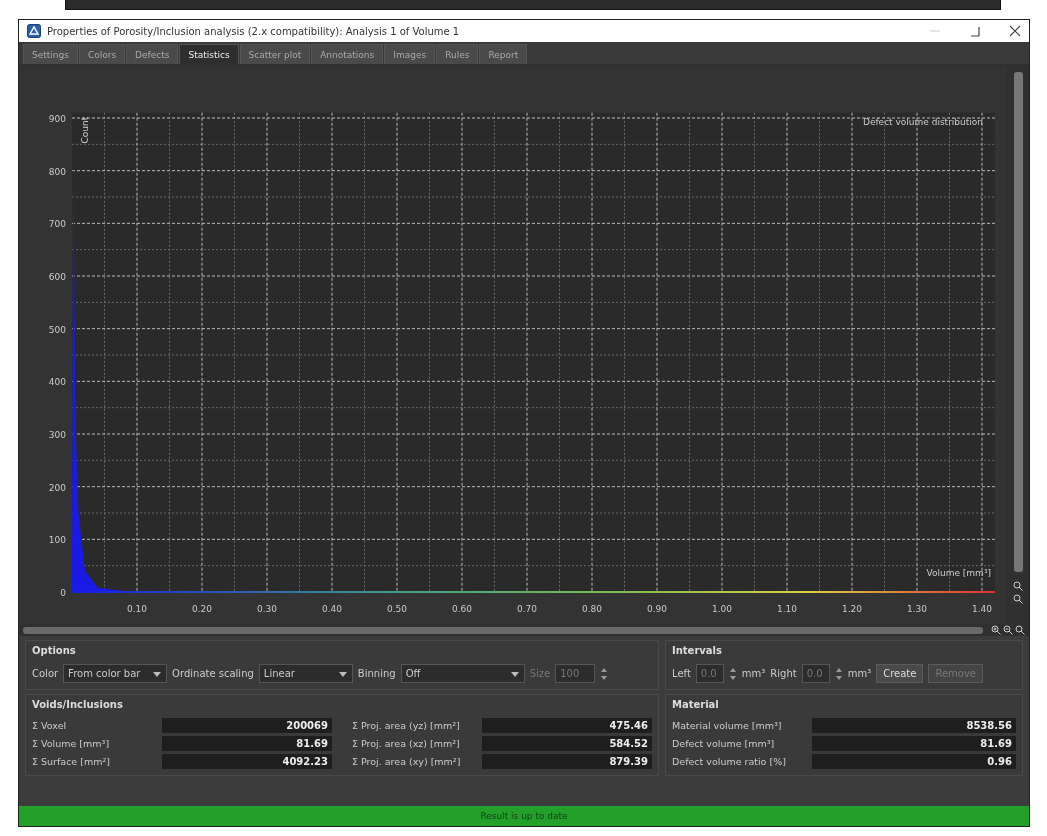 The height and width of the screenshot is (836, 1047). Describe the element at coordinates (57, 329) in the screenshot. I see `y-tick-label: 500` at that location.